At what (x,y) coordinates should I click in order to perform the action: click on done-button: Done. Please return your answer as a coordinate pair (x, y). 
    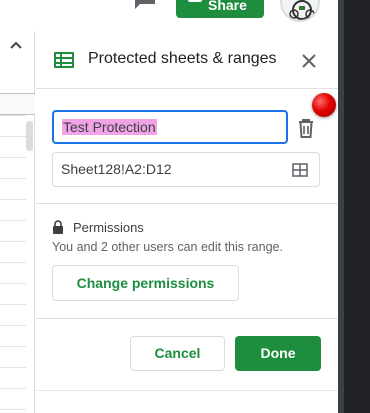
    Looking at the image, I should click on (278, 353).